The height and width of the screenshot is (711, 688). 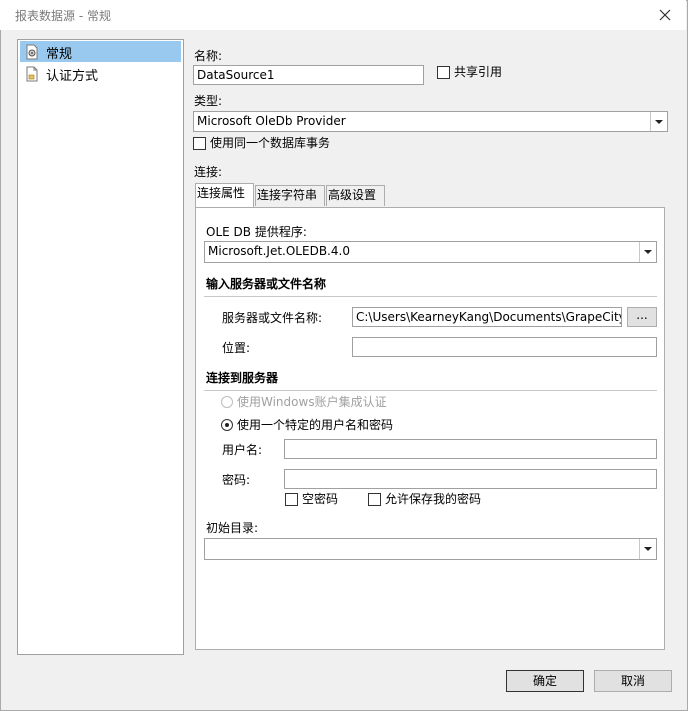 What do you see at coordinates (430, 252) in the screenshot?
I see `provider-select: Microsoft.Jet.OLEDB.4.0` at bounding box center [430, 252].